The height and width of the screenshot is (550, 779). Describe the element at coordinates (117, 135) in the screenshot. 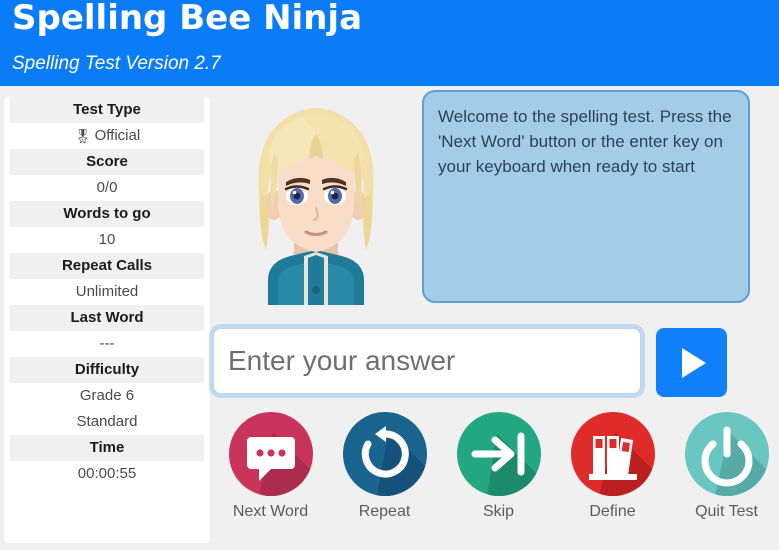

I see `info-value-test-type-text: Official` at that location.